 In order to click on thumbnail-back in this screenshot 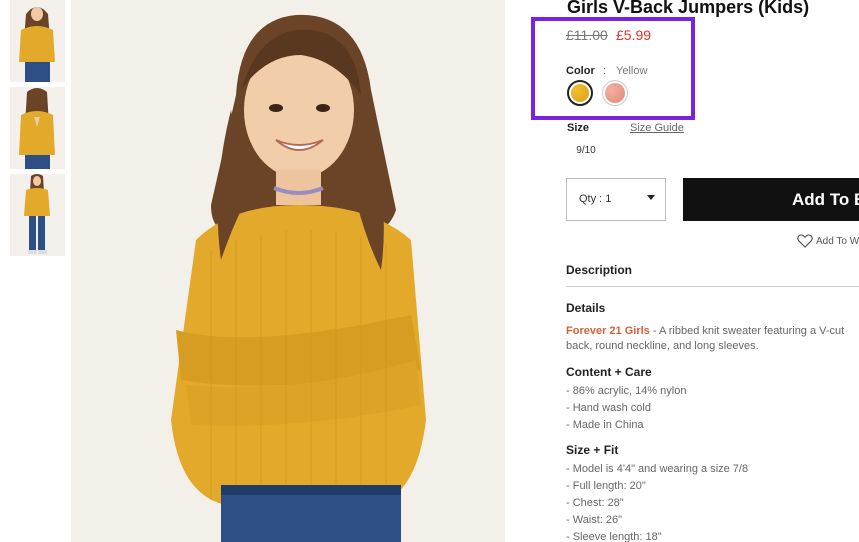, I will do `click(37, 128)`.